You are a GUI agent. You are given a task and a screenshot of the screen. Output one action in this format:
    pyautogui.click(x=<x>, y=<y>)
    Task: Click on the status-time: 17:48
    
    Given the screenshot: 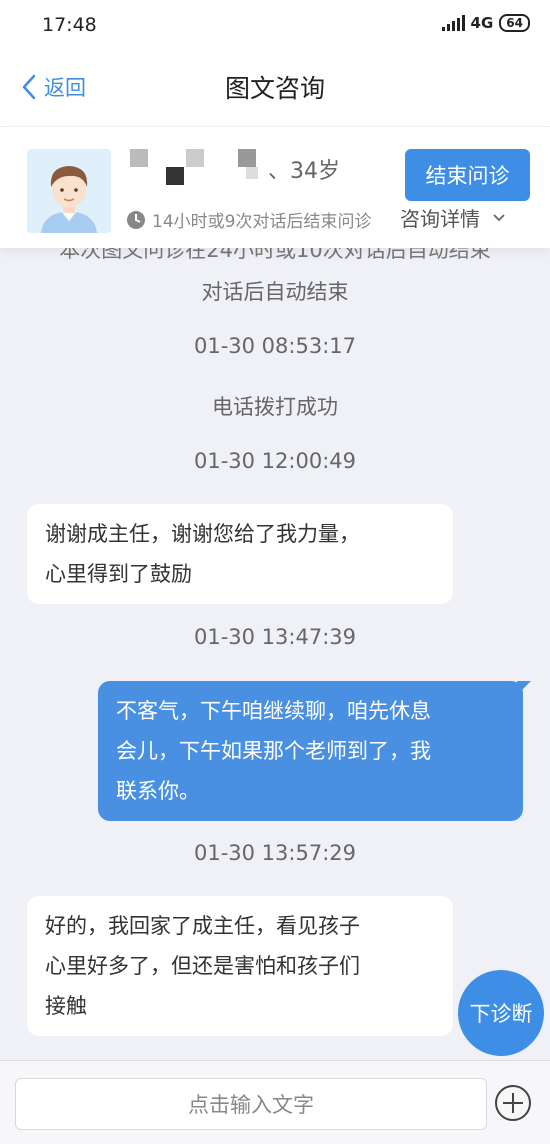 What is the action you would take?
    pyautogui.click(x=69, y=25)
    